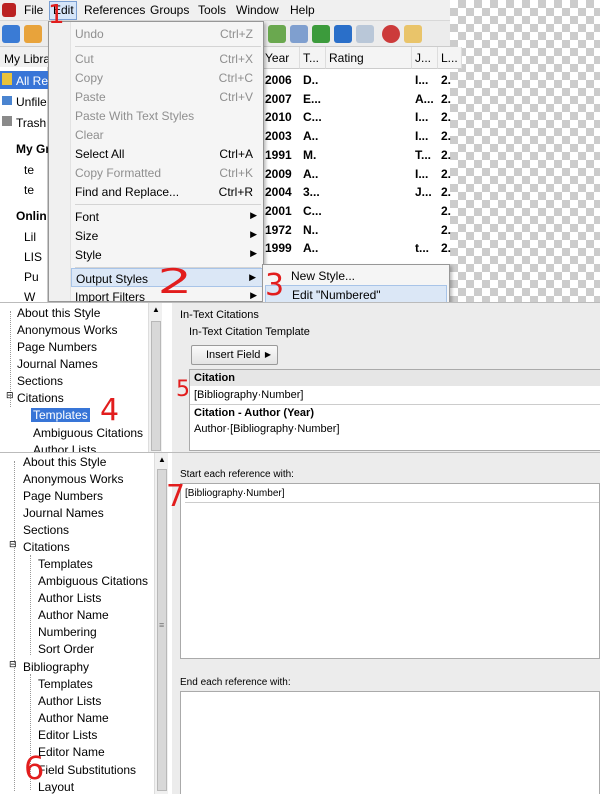 This screenshot has height=794, width=600. What do you see at coordinates (169, 10) in the screenshot?
I see `menu-groups: Groups` at bounding box center [169, 10].